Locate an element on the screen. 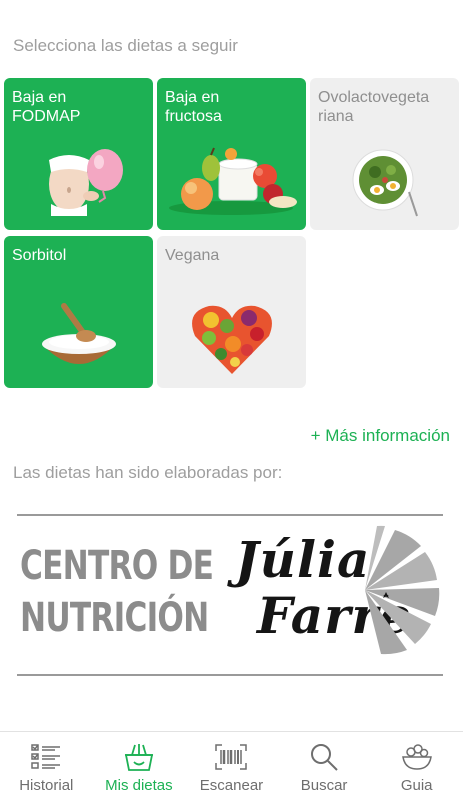 This screenshot has width=463, height=800. logo-divider-top is located at coordinates (230, 515).